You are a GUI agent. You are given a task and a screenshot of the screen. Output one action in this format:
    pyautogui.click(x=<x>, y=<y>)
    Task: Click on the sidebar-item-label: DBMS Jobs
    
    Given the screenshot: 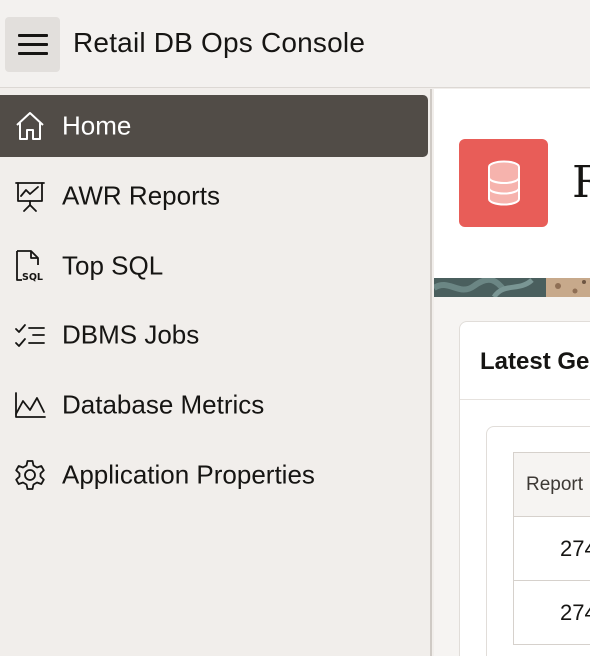 What is the action you would take?
    pyautogui.click(x=131, y=334)
    